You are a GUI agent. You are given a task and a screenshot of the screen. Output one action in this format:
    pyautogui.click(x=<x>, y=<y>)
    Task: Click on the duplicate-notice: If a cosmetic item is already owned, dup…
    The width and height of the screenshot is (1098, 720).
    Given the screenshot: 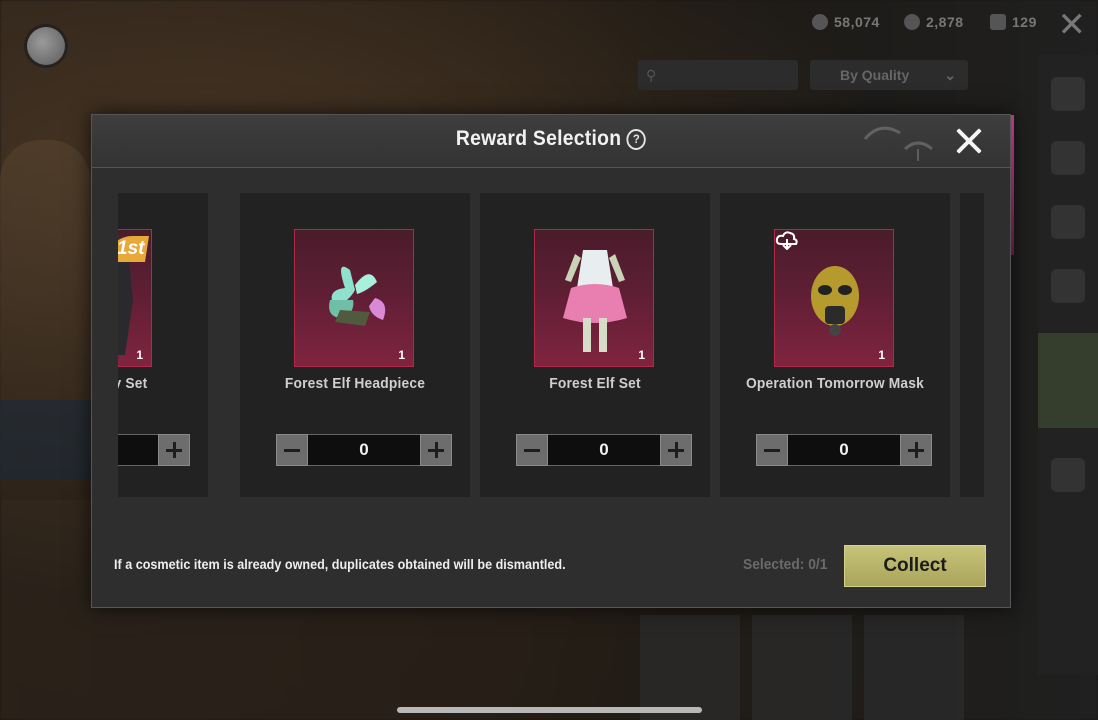 What is the action you would take?
    pyautogui.click(x=340, y=564)
    